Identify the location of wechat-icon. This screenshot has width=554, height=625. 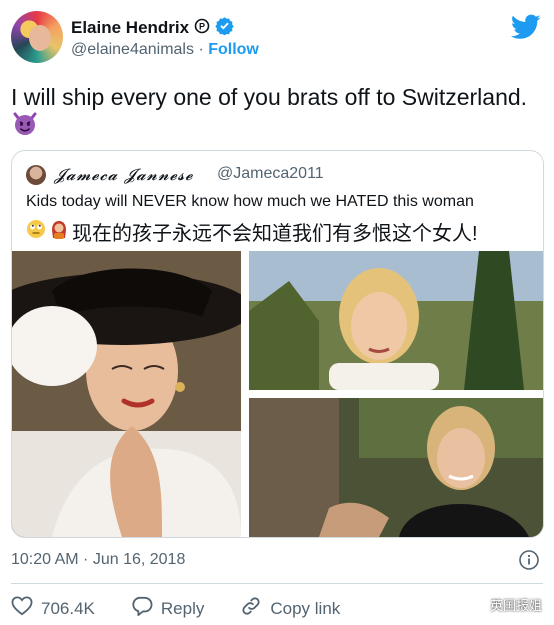
(475, 604).